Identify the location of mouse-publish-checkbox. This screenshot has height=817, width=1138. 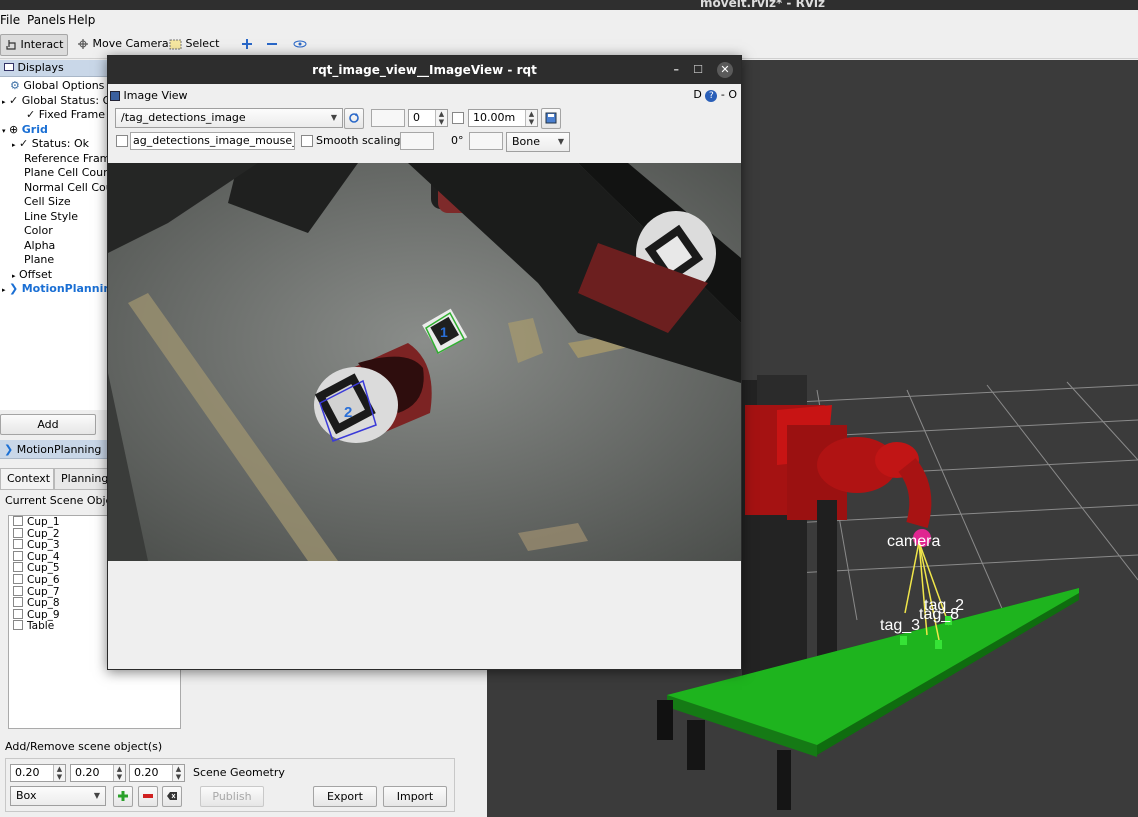
(122, 141).